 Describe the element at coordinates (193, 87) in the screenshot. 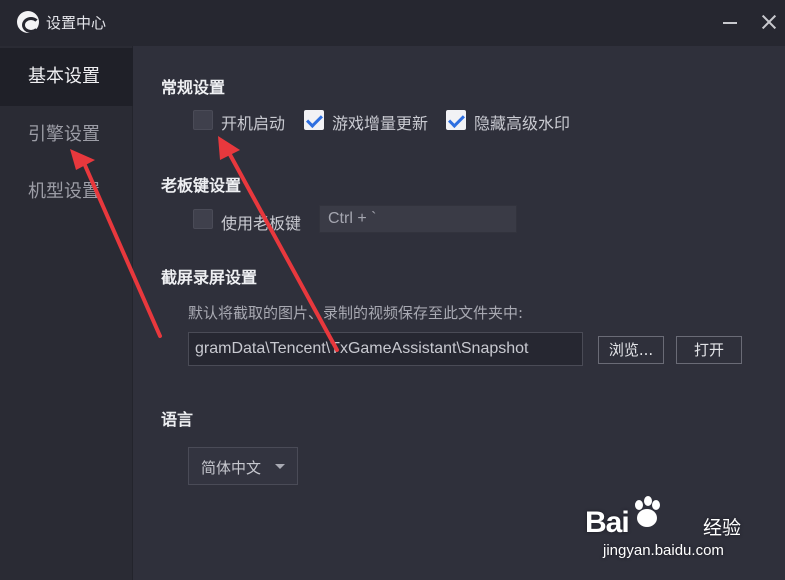

I see `general-settings-title: 常规设置` at that location.